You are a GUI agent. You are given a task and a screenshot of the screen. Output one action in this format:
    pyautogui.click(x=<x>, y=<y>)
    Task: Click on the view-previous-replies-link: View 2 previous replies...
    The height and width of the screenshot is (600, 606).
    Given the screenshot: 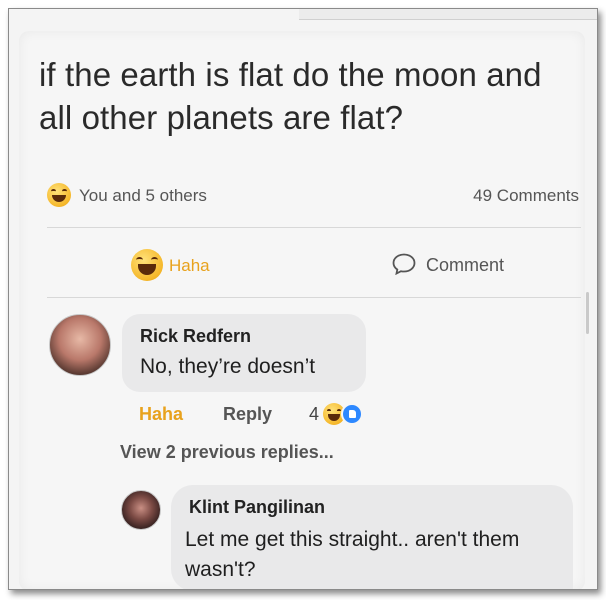 What is the action you would take?
    pyautogui.click(x=227, y=452)
    